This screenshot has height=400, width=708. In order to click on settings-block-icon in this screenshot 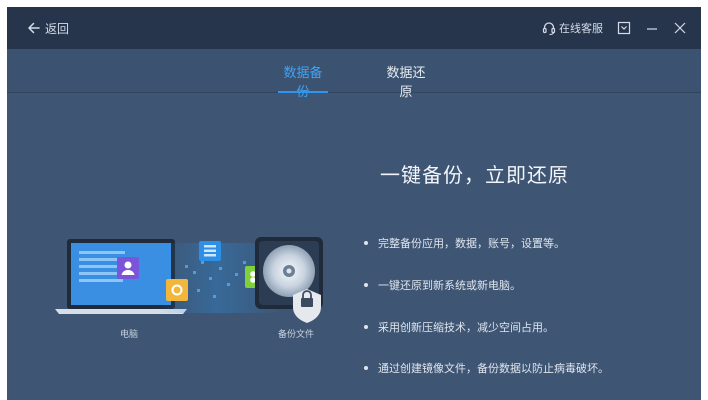, I will do `click(177, 290)`.